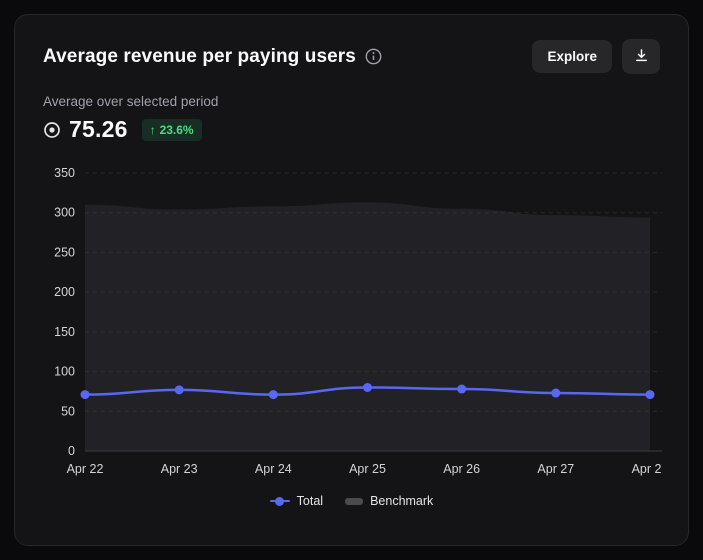 This screenshot has width=703, height=560. What do you see at coordinates (461, 469) in the screenshot?
I see `svg-text: Apr 26` at bounding box center [461, 469].